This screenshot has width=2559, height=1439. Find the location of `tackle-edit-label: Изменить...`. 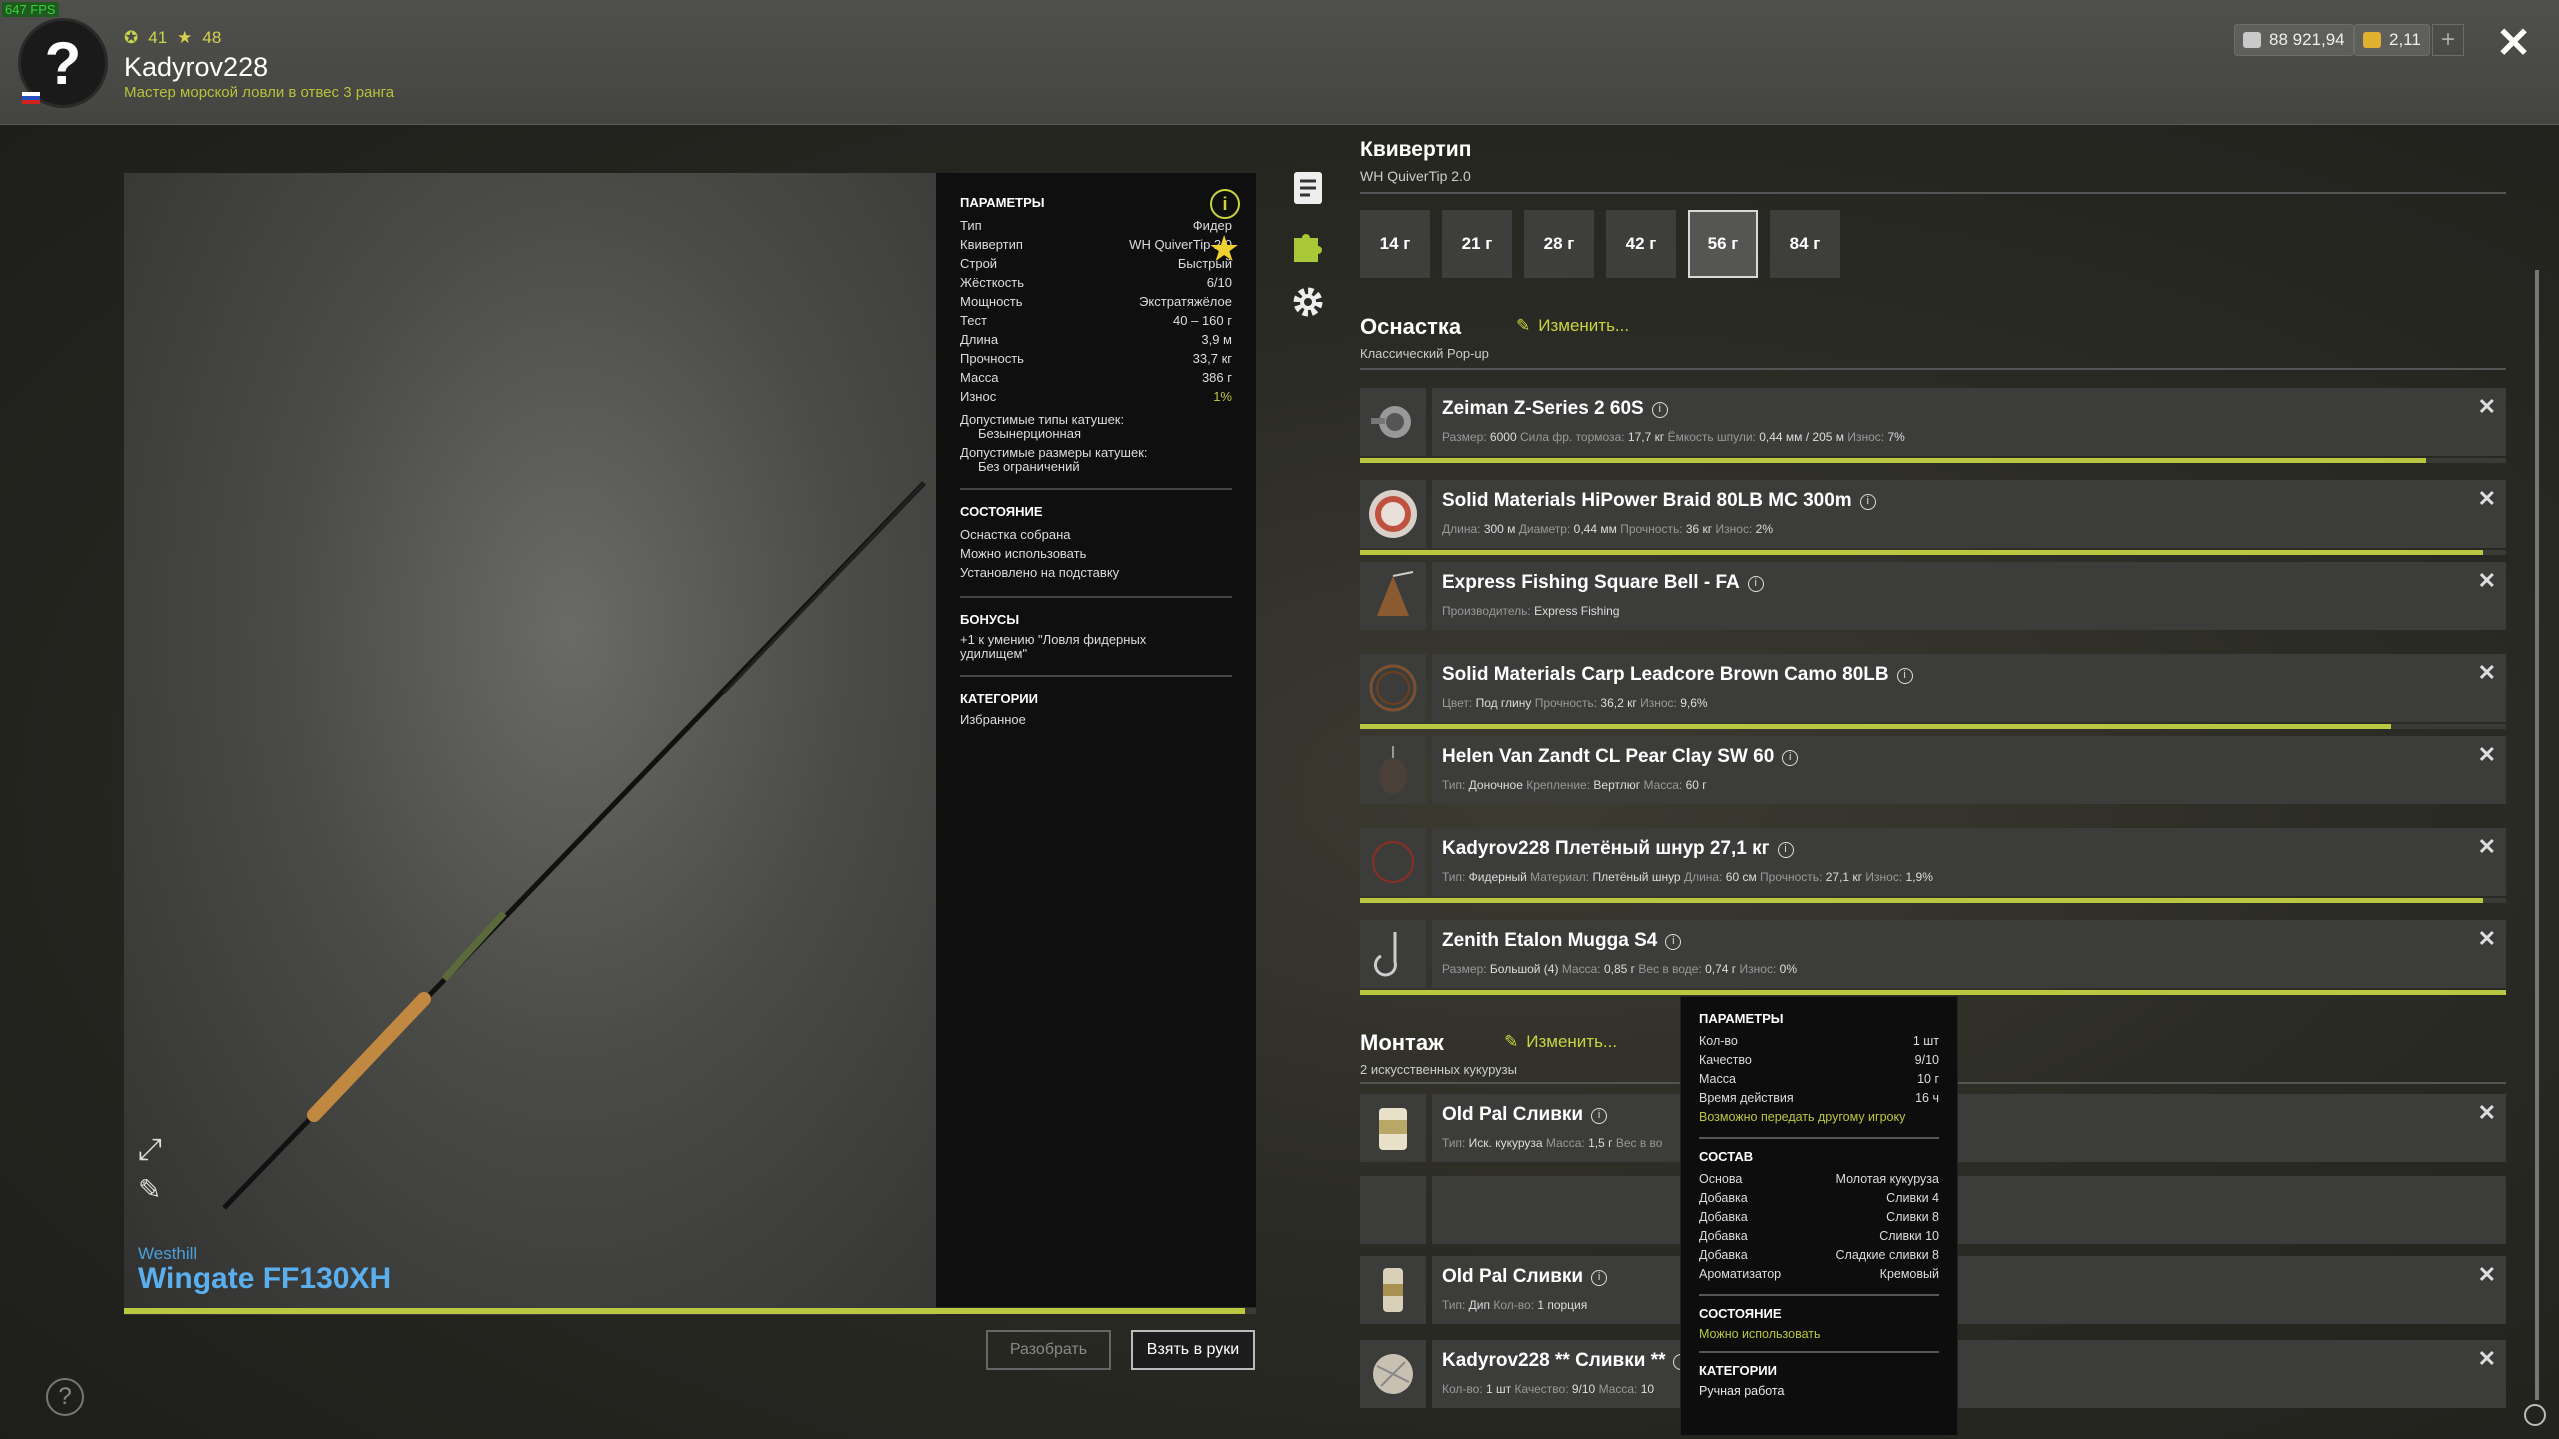

tackle-edit-label: Изменить... is located at coordinates (1584, 325).